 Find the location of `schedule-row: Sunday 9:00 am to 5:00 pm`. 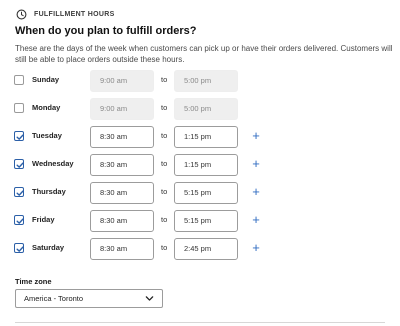

schedule-row: Sunday 9:00 am to 5:00 pm is located at coordinates (200, 81).